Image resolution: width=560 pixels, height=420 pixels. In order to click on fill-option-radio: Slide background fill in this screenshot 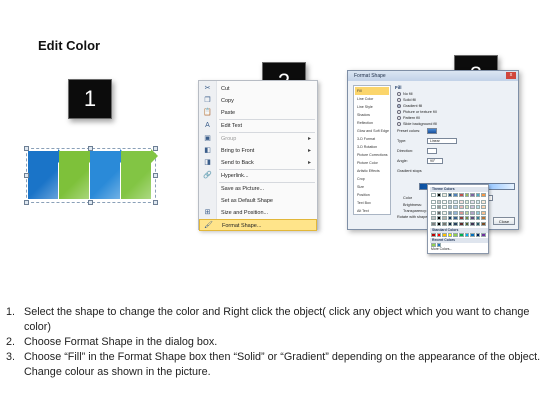, I will do `click(417, 124)`.